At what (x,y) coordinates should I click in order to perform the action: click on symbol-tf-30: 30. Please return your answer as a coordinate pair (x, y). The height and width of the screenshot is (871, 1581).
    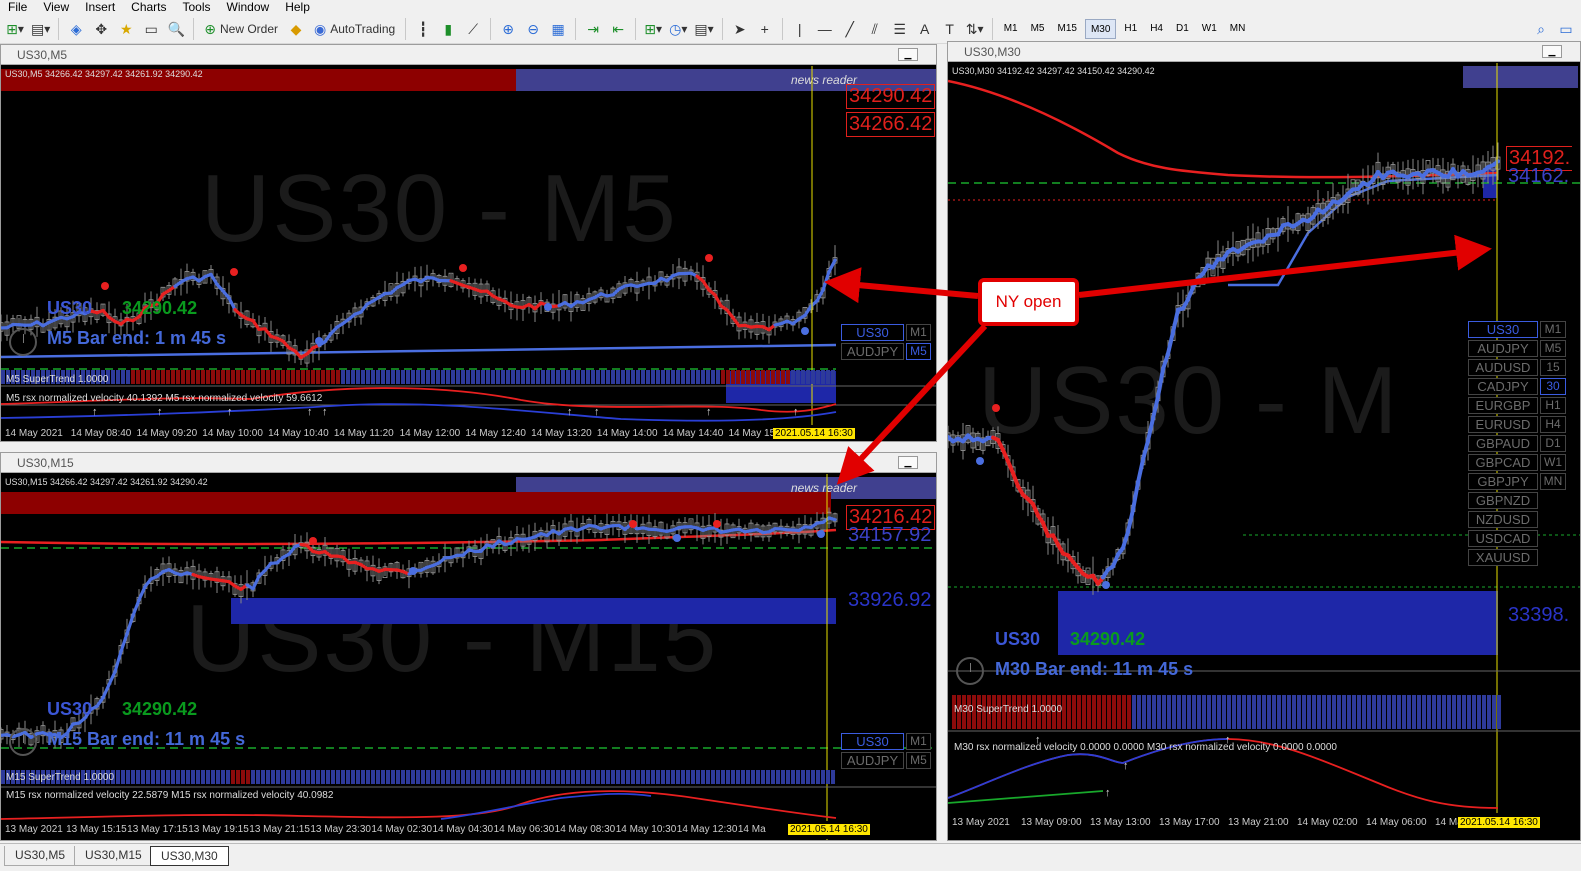
    Looking at the image, I should click on (1553, 386).